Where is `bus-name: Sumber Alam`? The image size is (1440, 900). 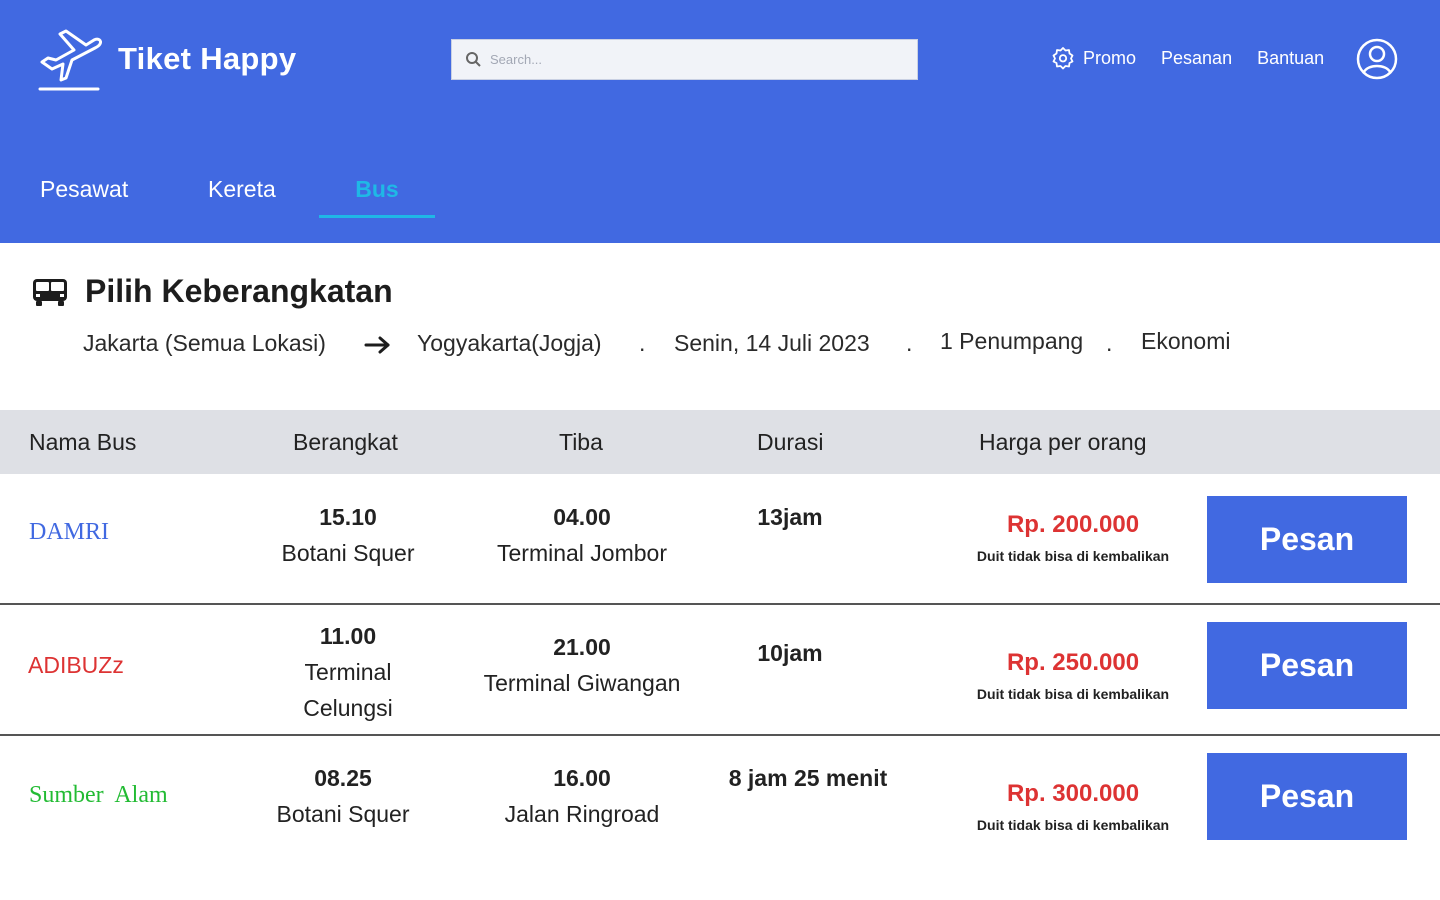 bus-name: Sumber Alam is located at coordinates (98, 795).